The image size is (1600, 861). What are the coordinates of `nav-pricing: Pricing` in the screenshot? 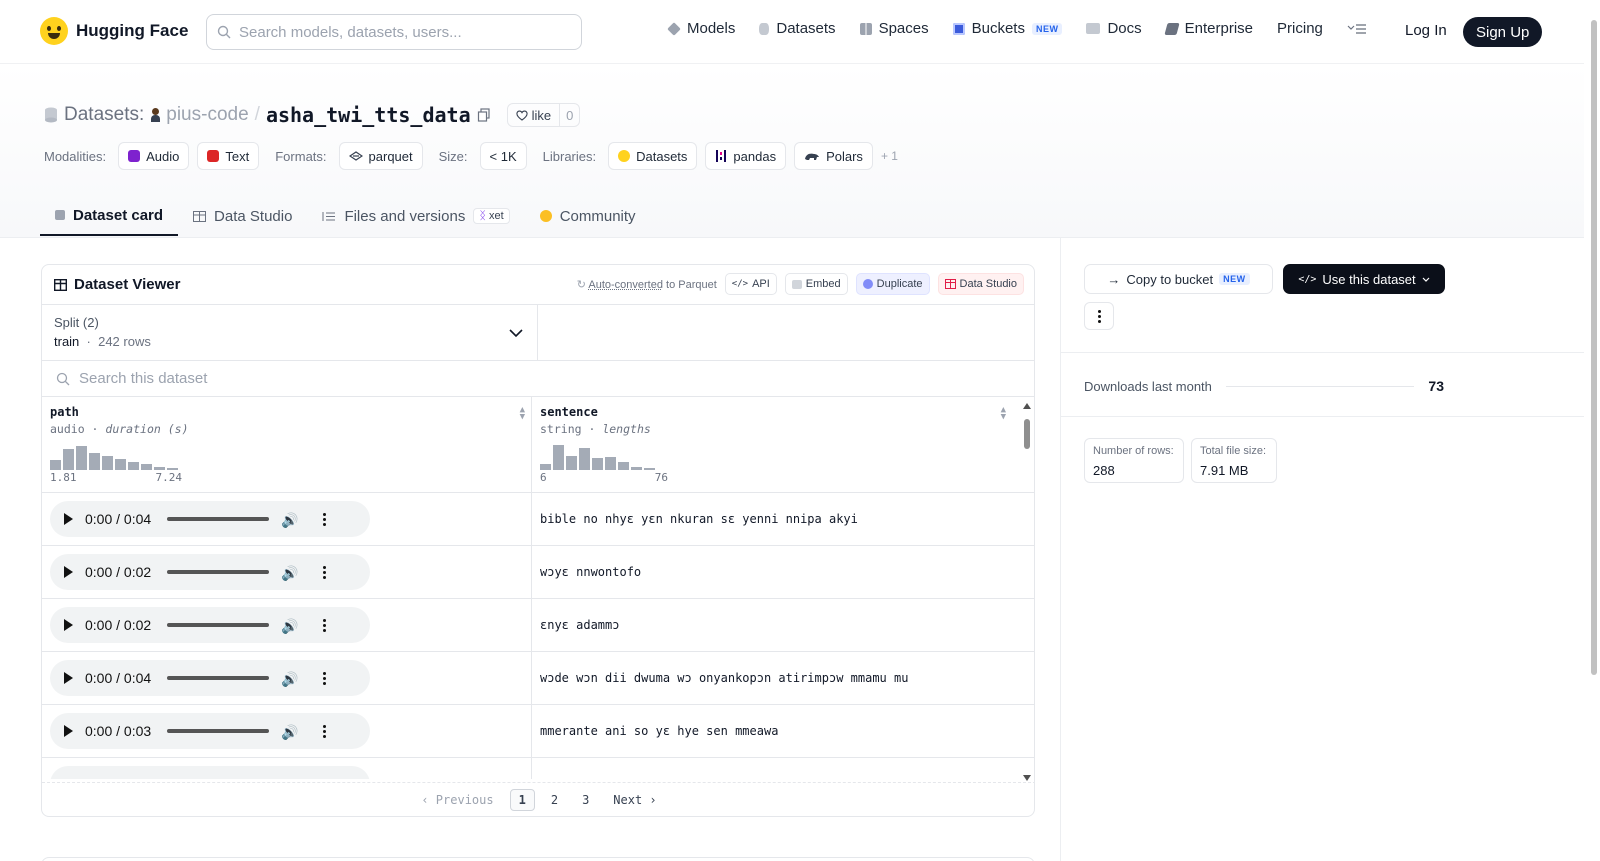 It's located at (1300, 28).